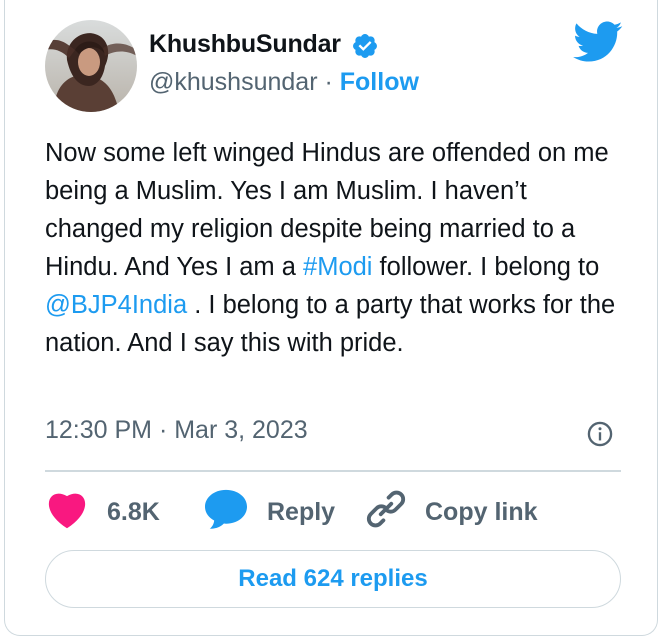 This screenshot has height=642, width=664. I want to click on link-icon, so click(386, 512).